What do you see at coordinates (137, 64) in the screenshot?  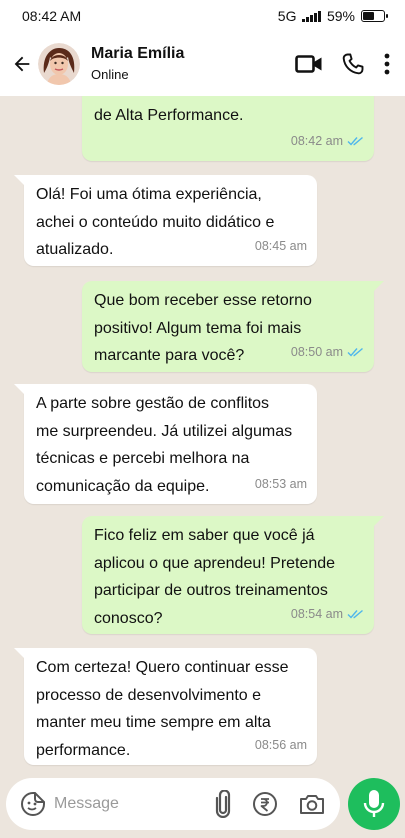 I see `contact-info: Maria Emília Online` at bounding box center [137, 64].